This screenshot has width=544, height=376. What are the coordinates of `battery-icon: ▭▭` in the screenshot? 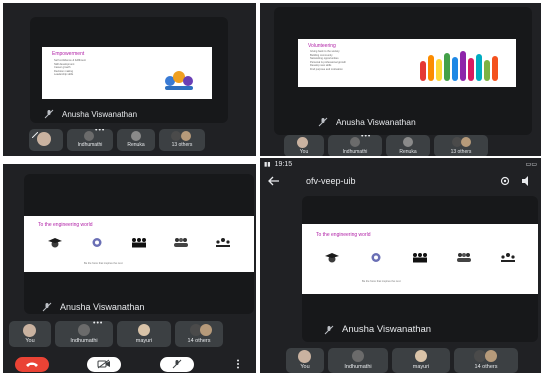 It's located at (531, 164).